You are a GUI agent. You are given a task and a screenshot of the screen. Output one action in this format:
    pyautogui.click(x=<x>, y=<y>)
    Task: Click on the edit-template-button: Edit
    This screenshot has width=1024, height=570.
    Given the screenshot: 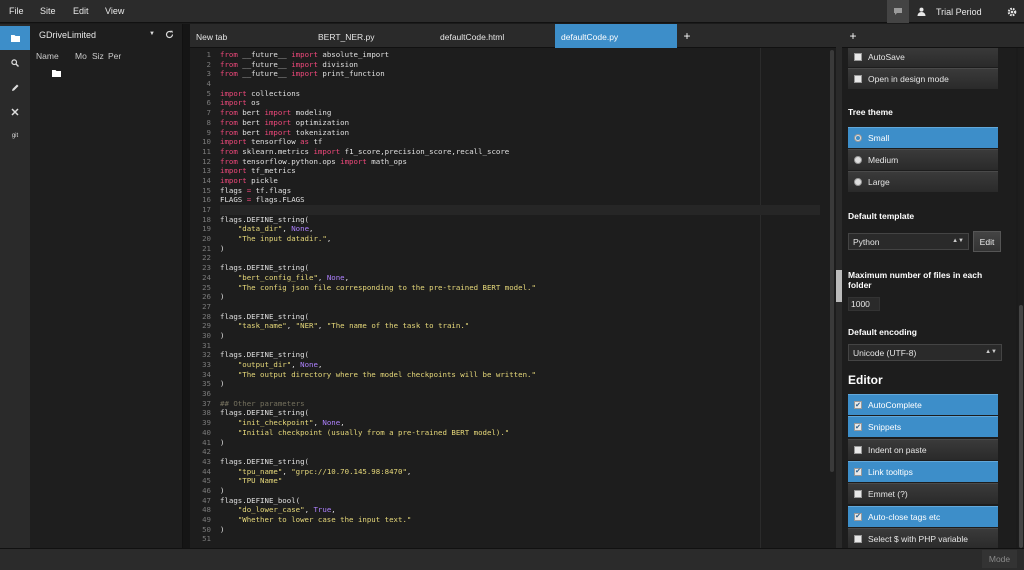 What is the action you would take?
    pyautogui.click(x=987, y=241)
    